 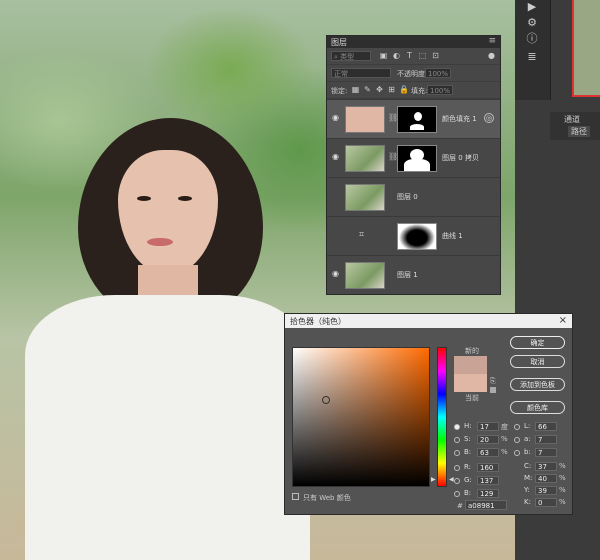 I want to click on gamut-warning-icon: ⎘, so click(x=493, y=381).